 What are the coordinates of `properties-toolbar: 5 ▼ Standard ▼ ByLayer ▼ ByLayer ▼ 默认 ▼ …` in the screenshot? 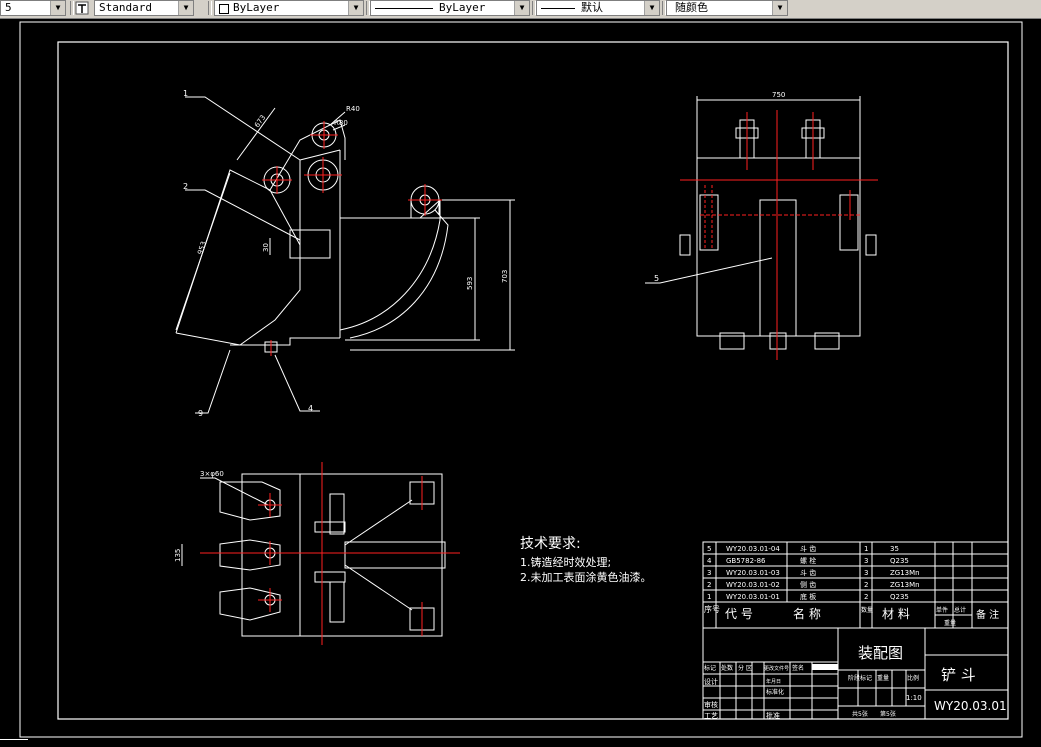 It's located at (520, 9).